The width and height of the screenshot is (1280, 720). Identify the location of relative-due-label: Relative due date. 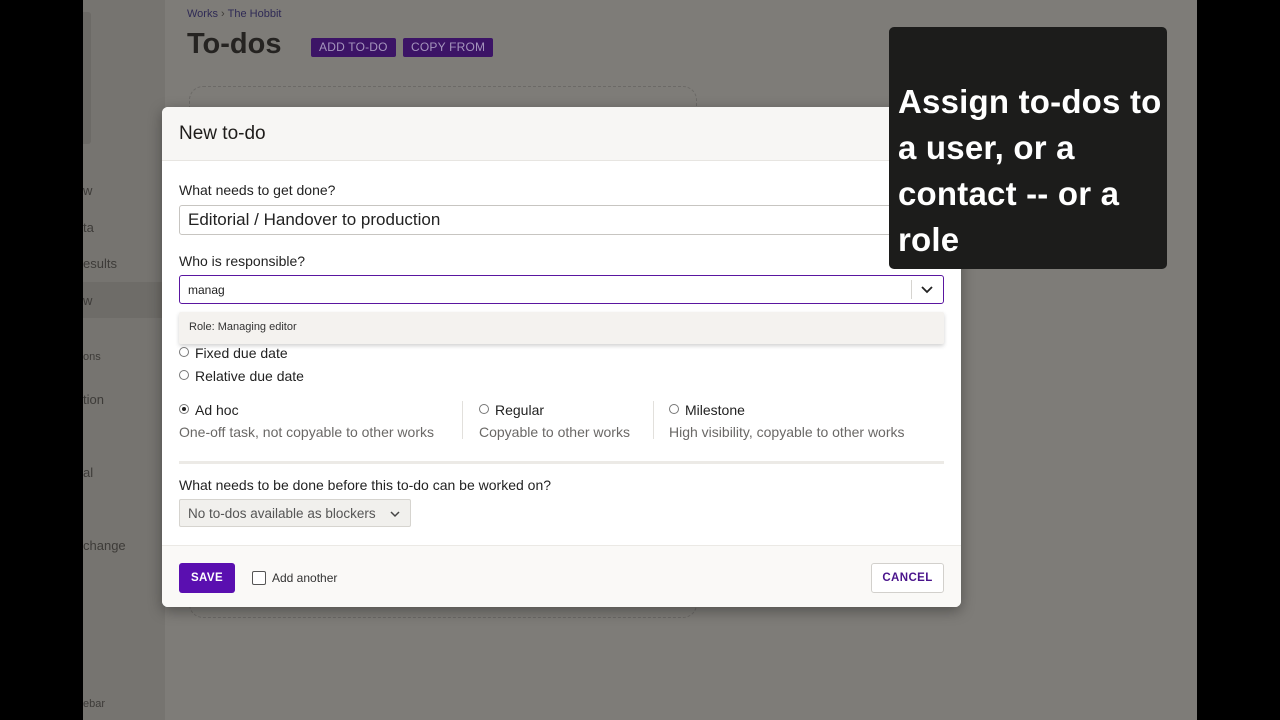
(249, 376).